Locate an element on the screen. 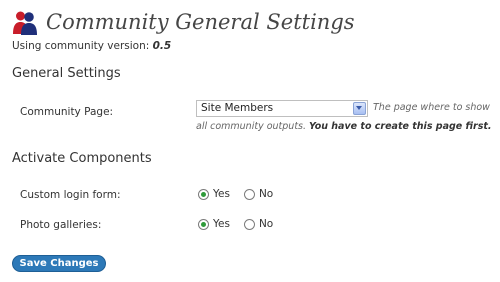 The width and height of the screenshot is (500, 282). custom-login-no-radio is located at coordinates (249, 194).